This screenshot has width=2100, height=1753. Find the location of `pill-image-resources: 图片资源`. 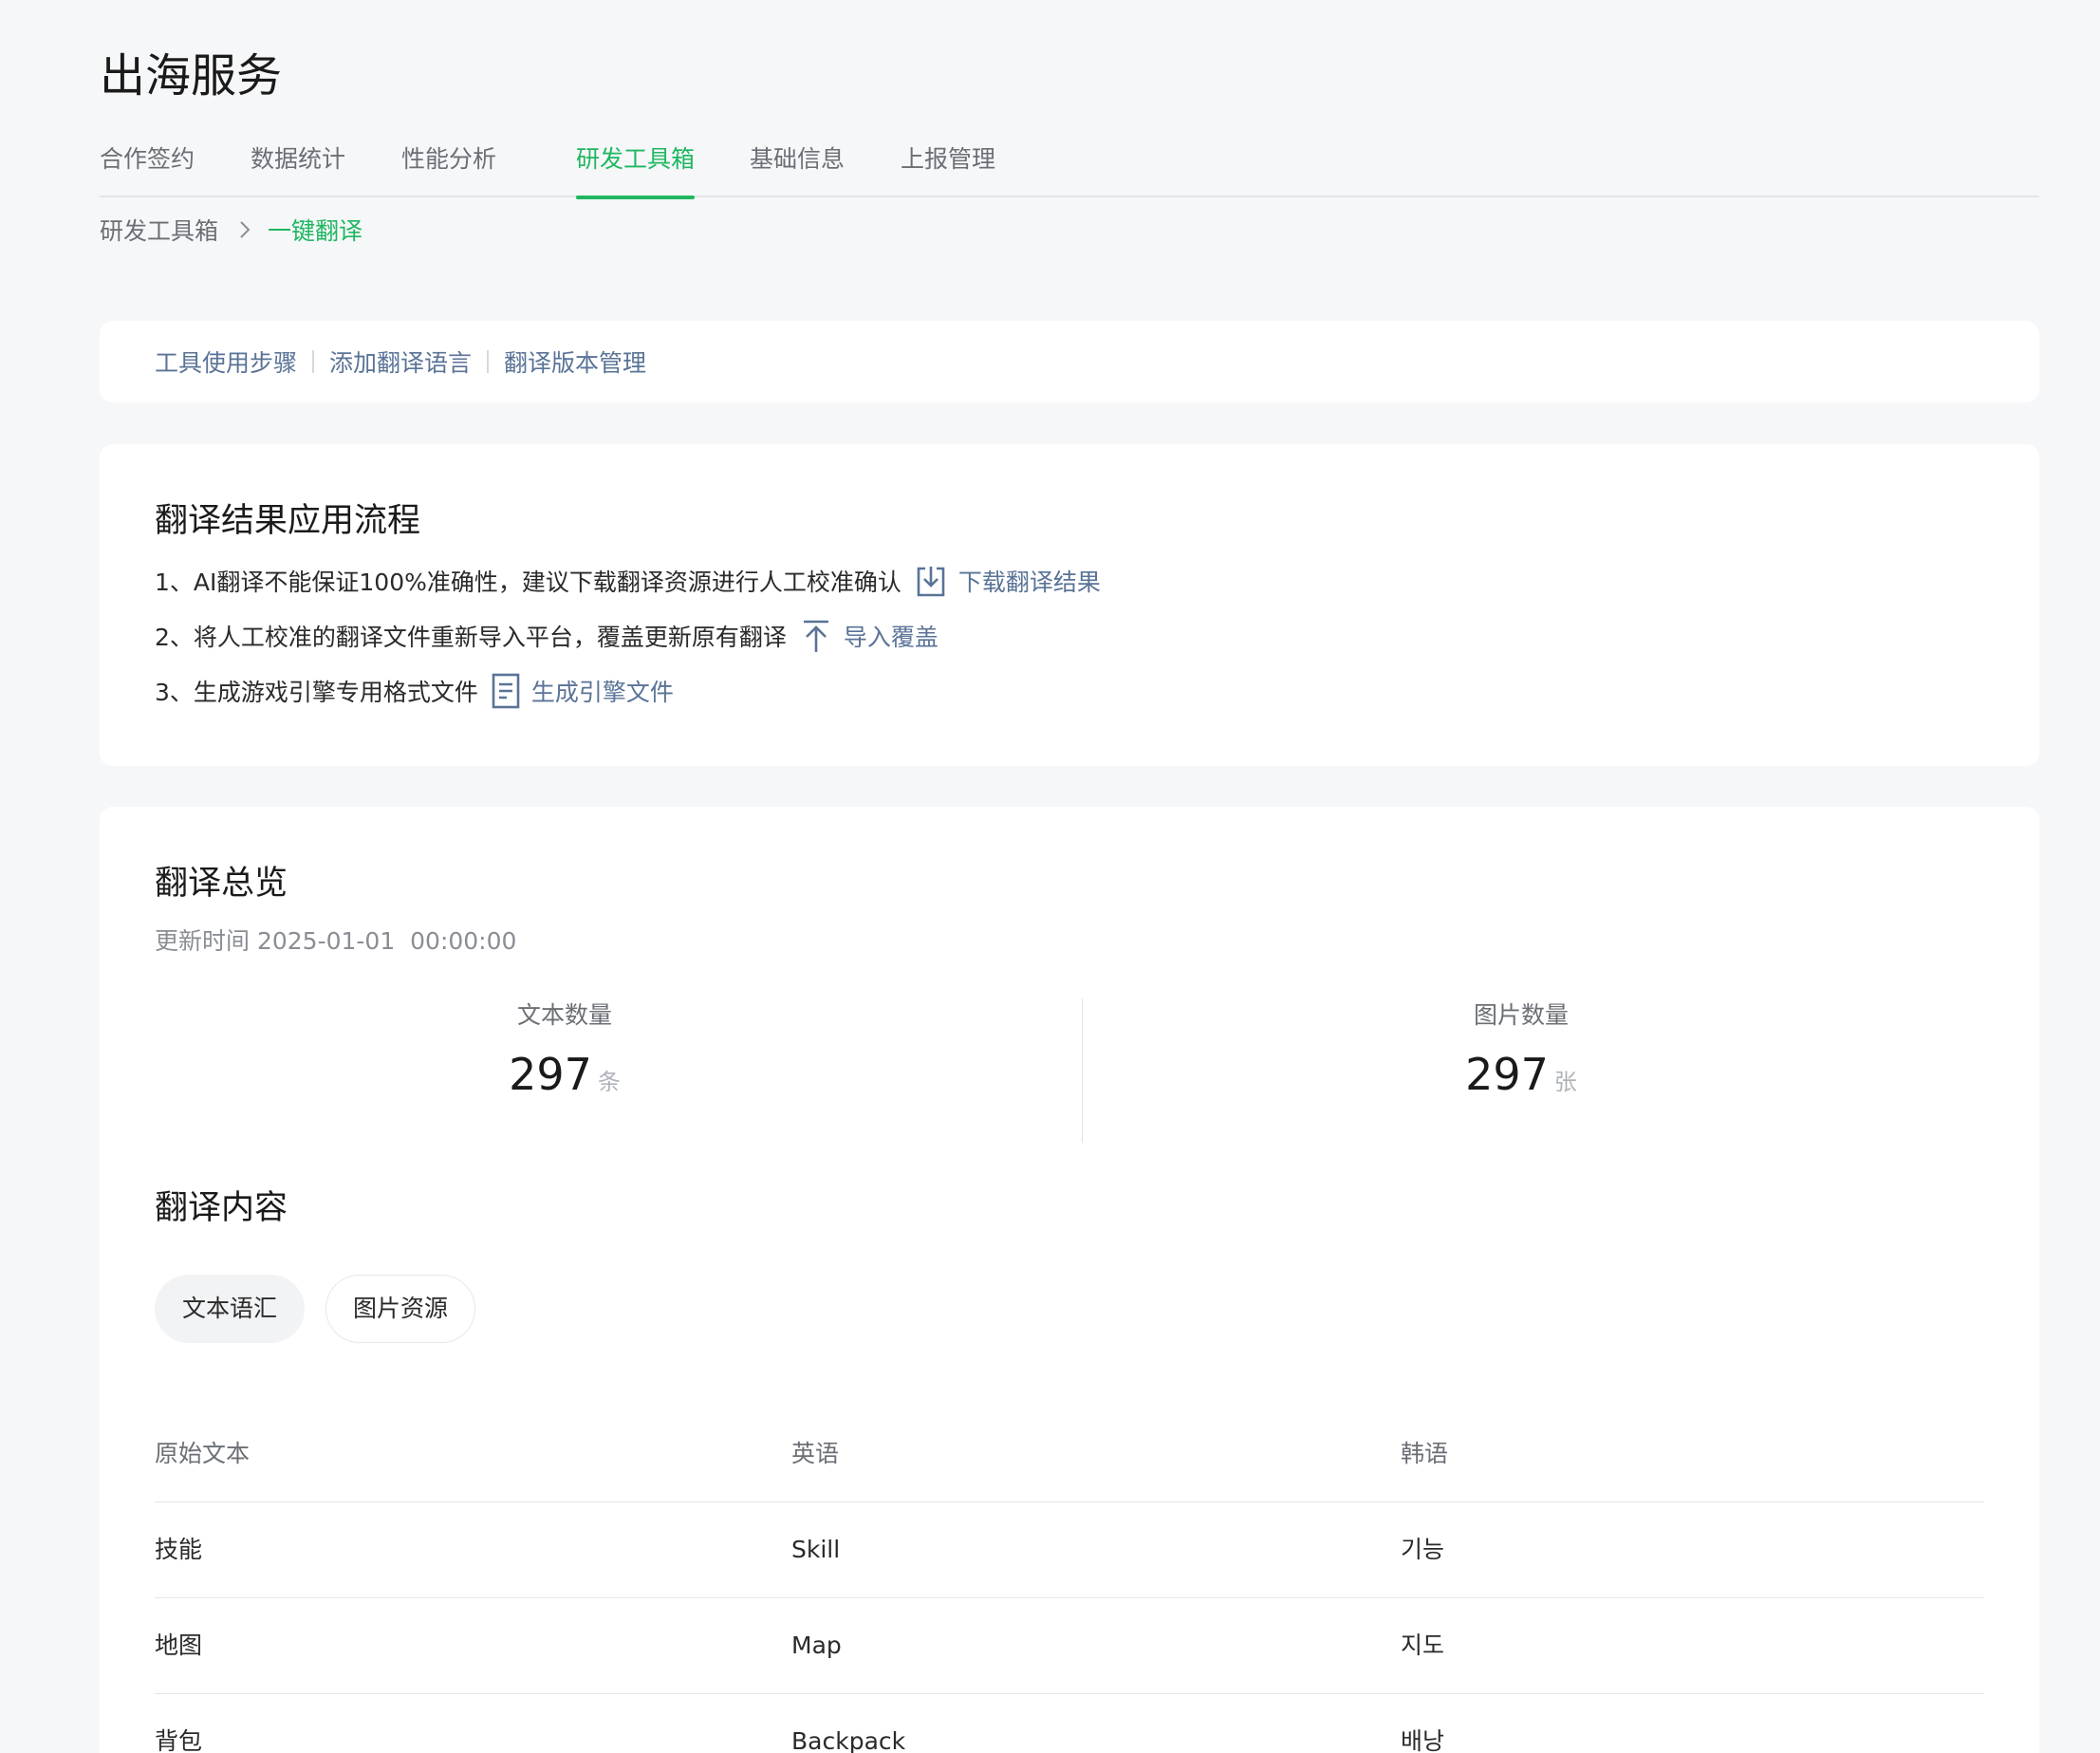

pill-image-resources: 图片资源 is located at coordinates (400, 1309).